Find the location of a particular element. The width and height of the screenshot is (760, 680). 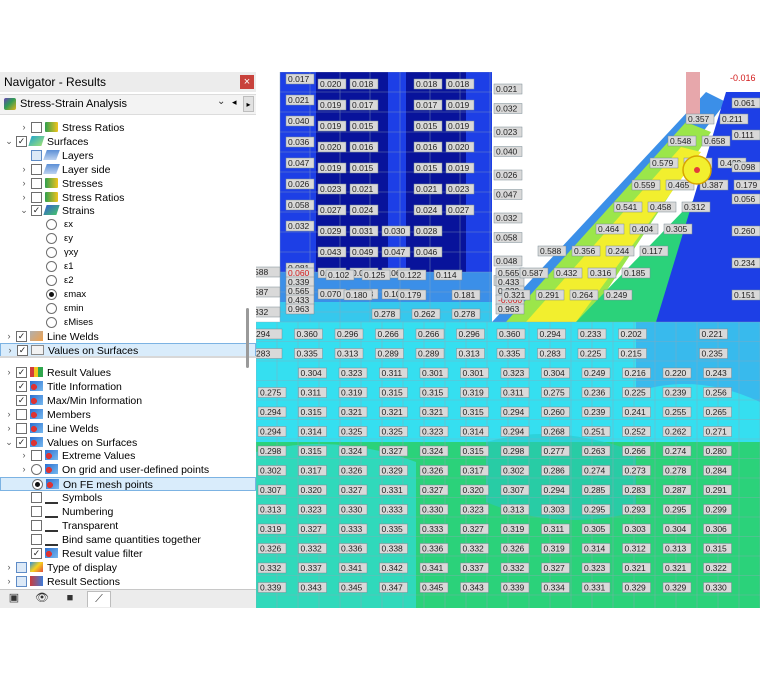

display-tab: 👁 is located at coordinates (42, 598).